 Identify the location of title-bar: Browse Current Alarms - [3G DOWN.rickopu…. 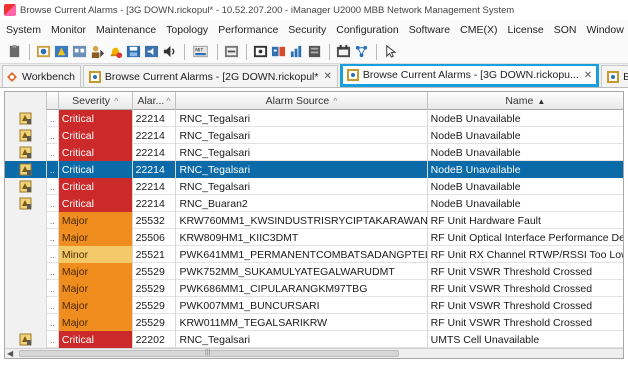
(314, 10).